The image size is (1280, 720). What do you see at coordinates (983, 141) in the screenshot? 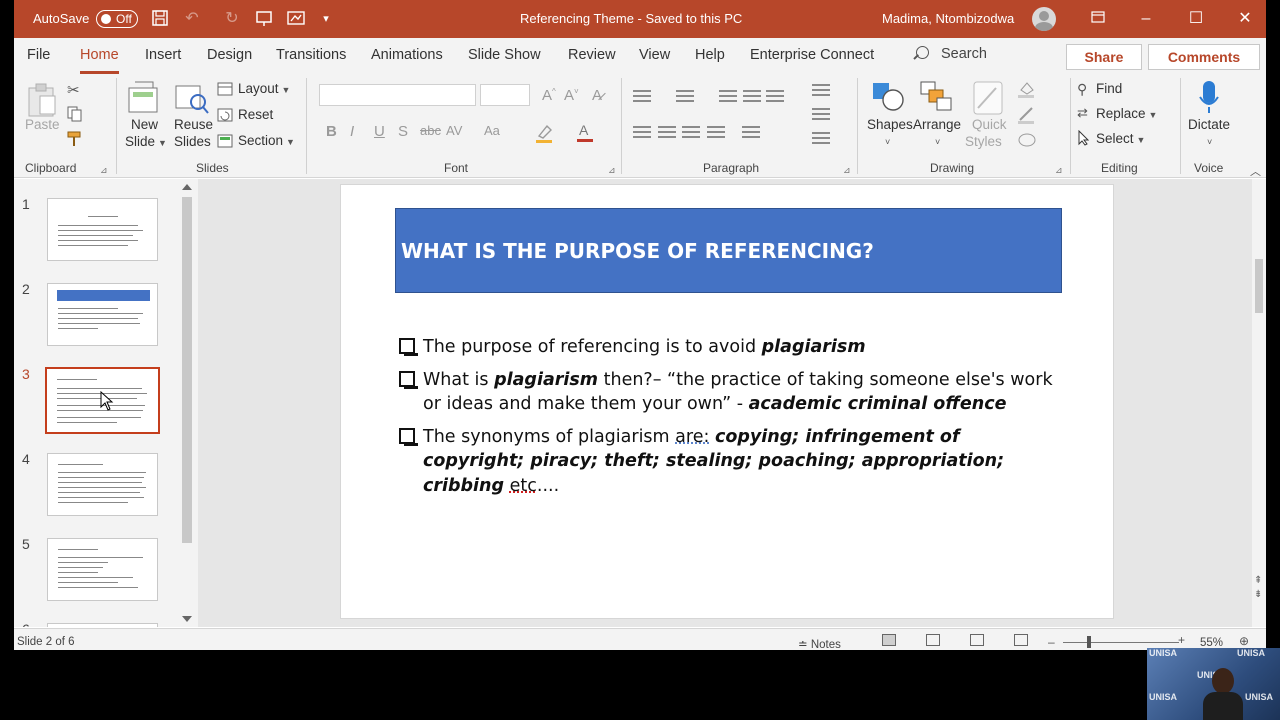
I see `quick-styles-label-2: Styles` at bounding box center [983, 141].